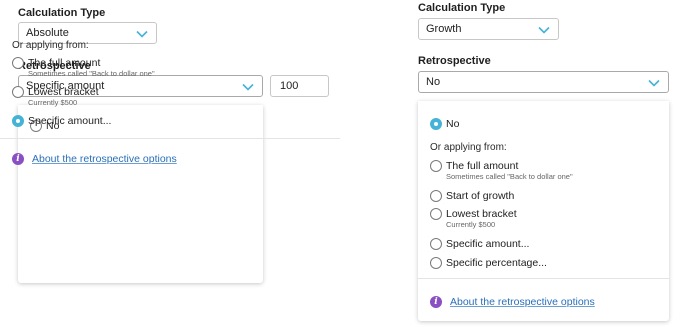 The width and height of the screenshot is (697, 327). What do you see at coordinates (299, 86) in the screenshot?
I see `amount-input: 100` at bounding box center [299, 86].